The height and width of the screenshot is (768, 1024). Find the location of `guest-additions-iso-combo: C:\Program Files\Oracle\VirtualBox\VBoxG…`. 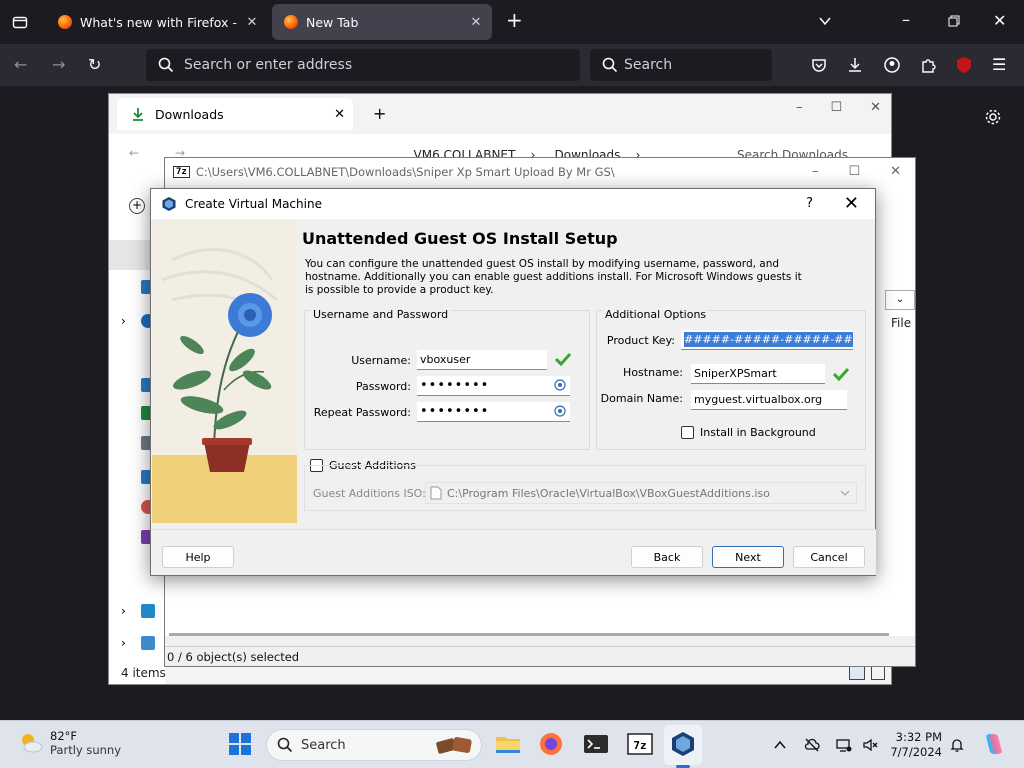

guest-additions-iso-combo: C:\Program Files\Oracle\VirtualBox\VBoxG… is located at coordinates (641, 493).